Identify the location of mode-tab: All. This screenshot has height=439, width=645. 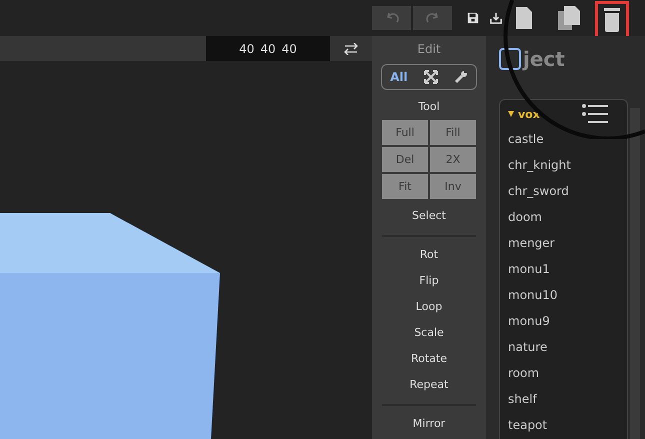
(399, 77).